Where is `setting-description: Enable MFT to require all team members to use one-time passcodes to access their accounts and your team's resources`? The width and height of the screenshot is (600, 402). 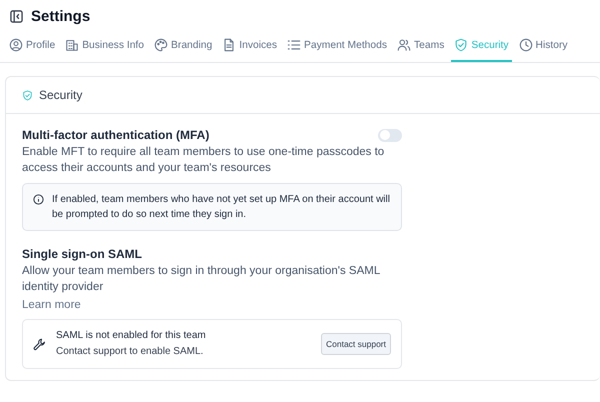 setting-description: Enable MFT to require all team members to use one-time passcodes to access their accounts and your team's resources is located at coordinates (204, 160).